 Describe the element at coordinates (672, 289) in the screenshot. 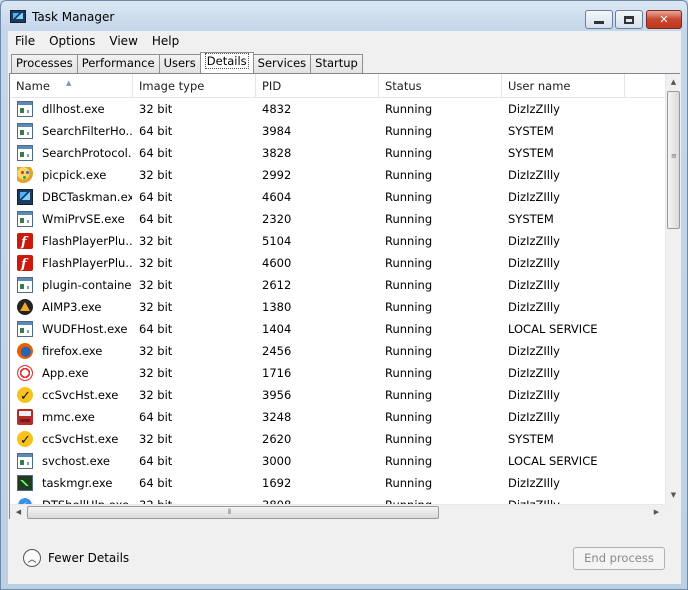

I see `vertical-scrollbar: ▲ ≡ ▼` at that location.